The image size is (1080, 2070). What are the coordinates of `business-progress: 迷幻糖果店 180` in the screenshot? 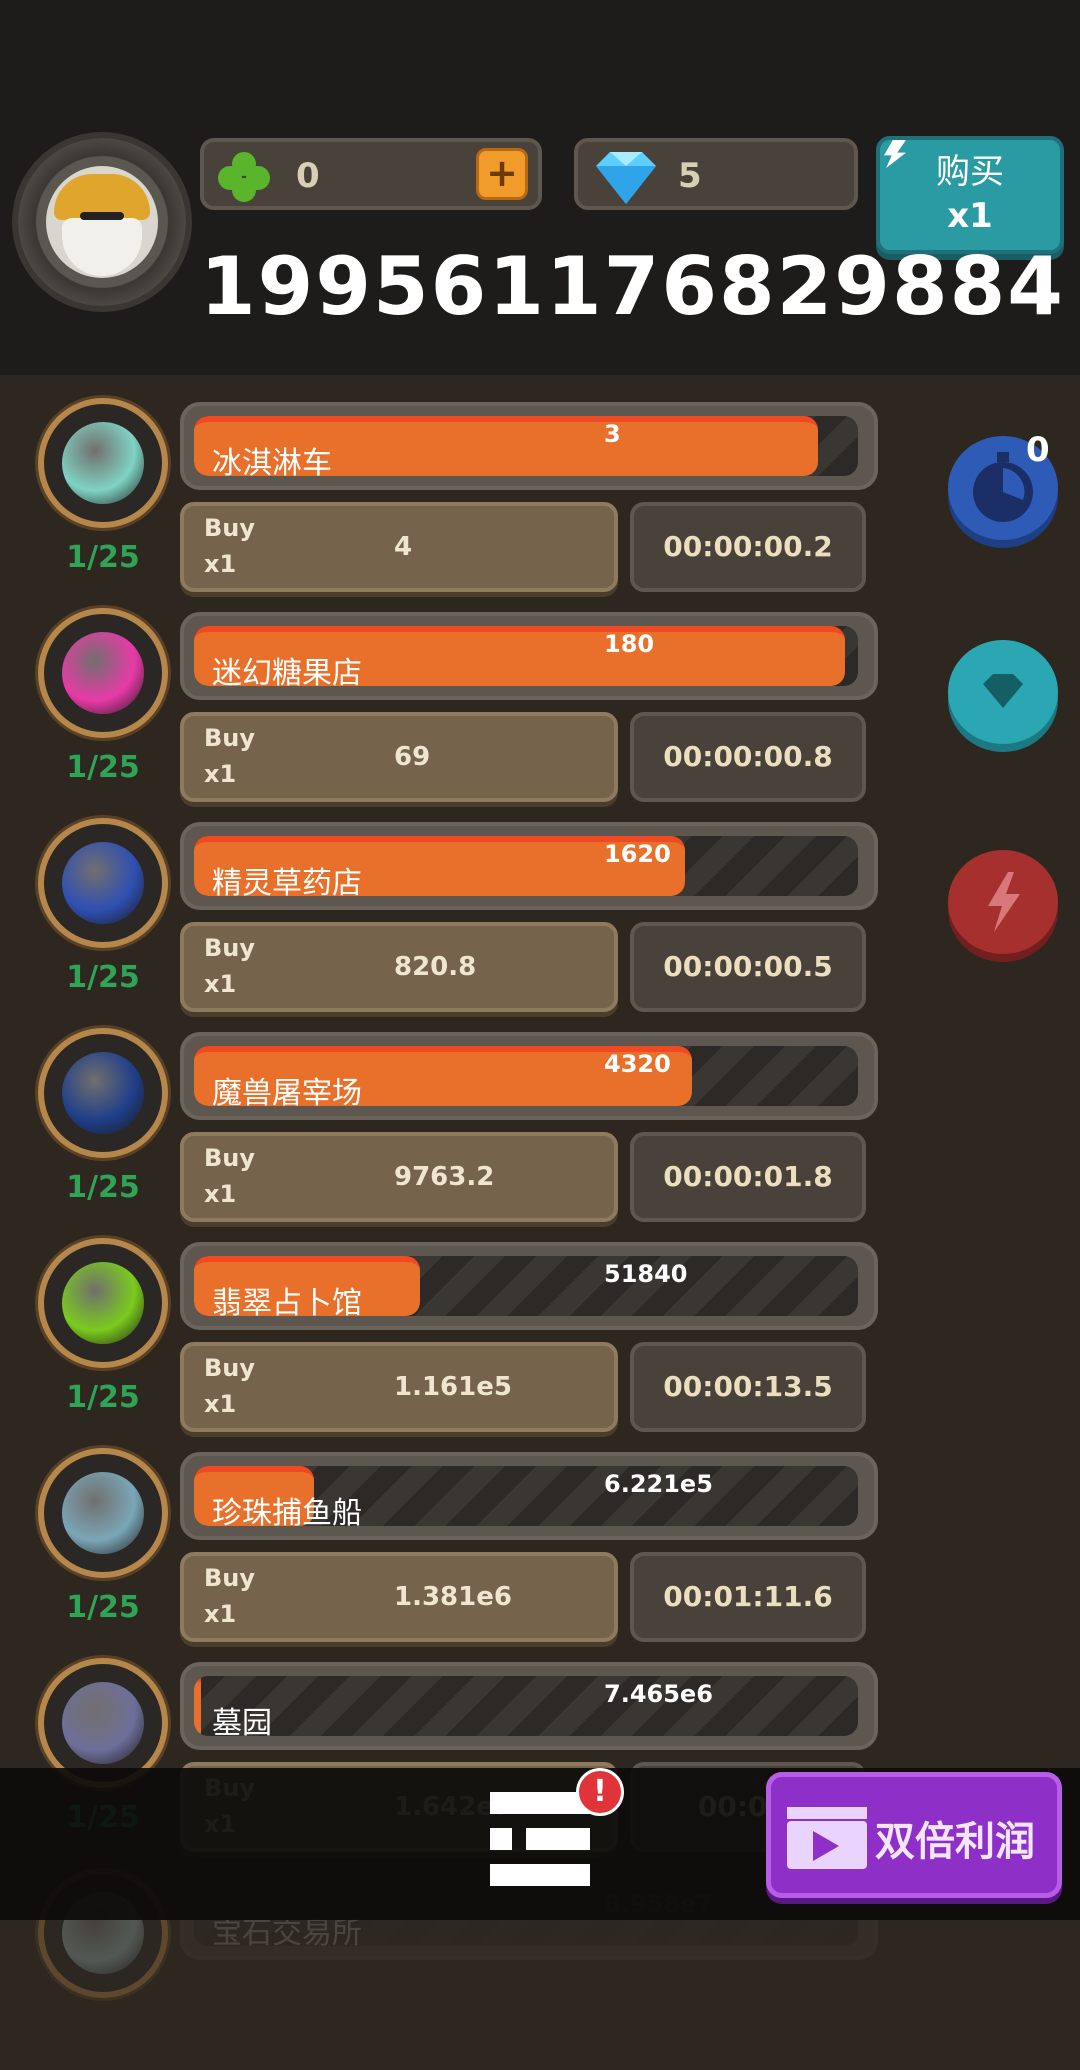 It's located at (529, 656).